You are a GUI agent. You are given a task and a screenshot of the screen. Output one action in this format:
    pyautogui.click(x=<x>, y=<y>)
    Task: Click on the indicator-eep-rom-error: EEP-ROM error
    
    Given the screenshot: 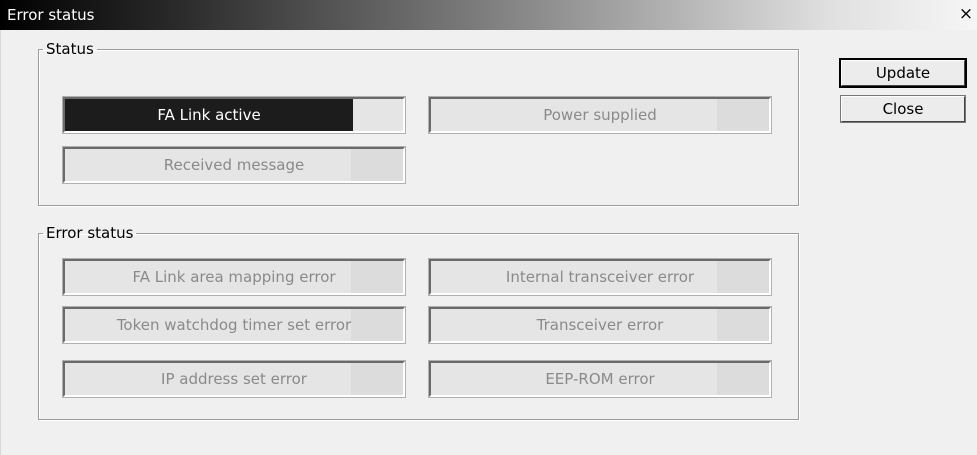 What is the action you would take?
    pyautogui.click(x=600, y=379)
    